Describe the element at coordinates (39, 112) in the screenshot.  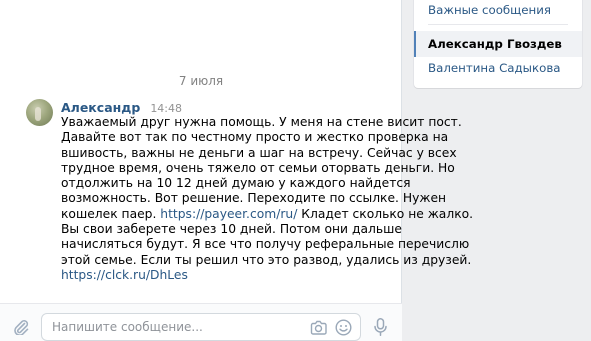
I see `avatar` at that location.